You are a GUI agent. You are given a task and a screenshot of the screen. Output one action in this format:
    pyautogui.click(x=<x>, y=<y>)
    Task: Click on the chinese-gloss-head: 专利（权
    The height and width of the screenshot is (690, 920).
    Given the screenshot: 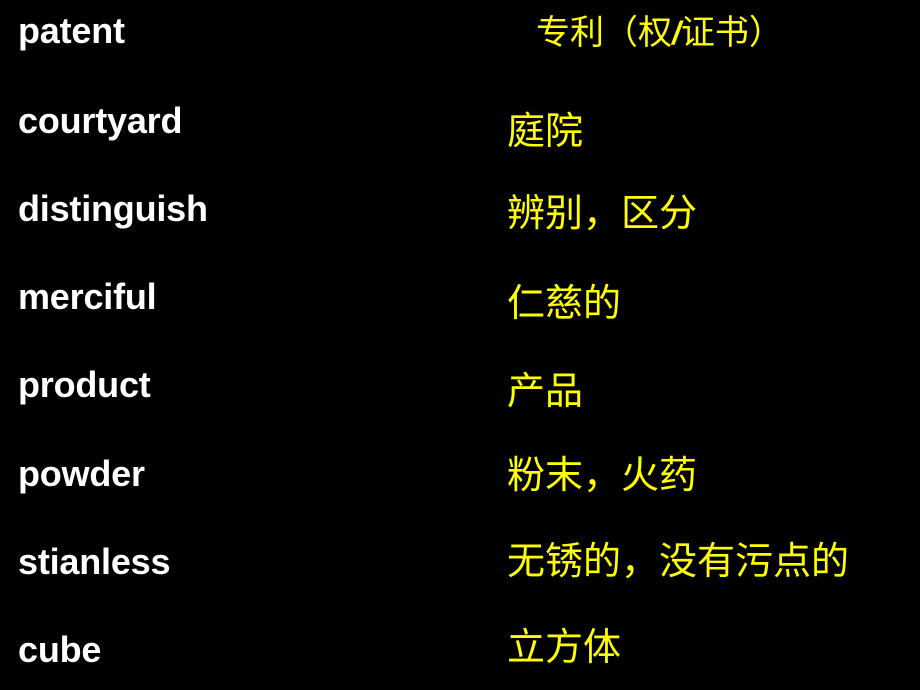 What is the action you would take?
    pyautogui.click(x=604, y=33)
    